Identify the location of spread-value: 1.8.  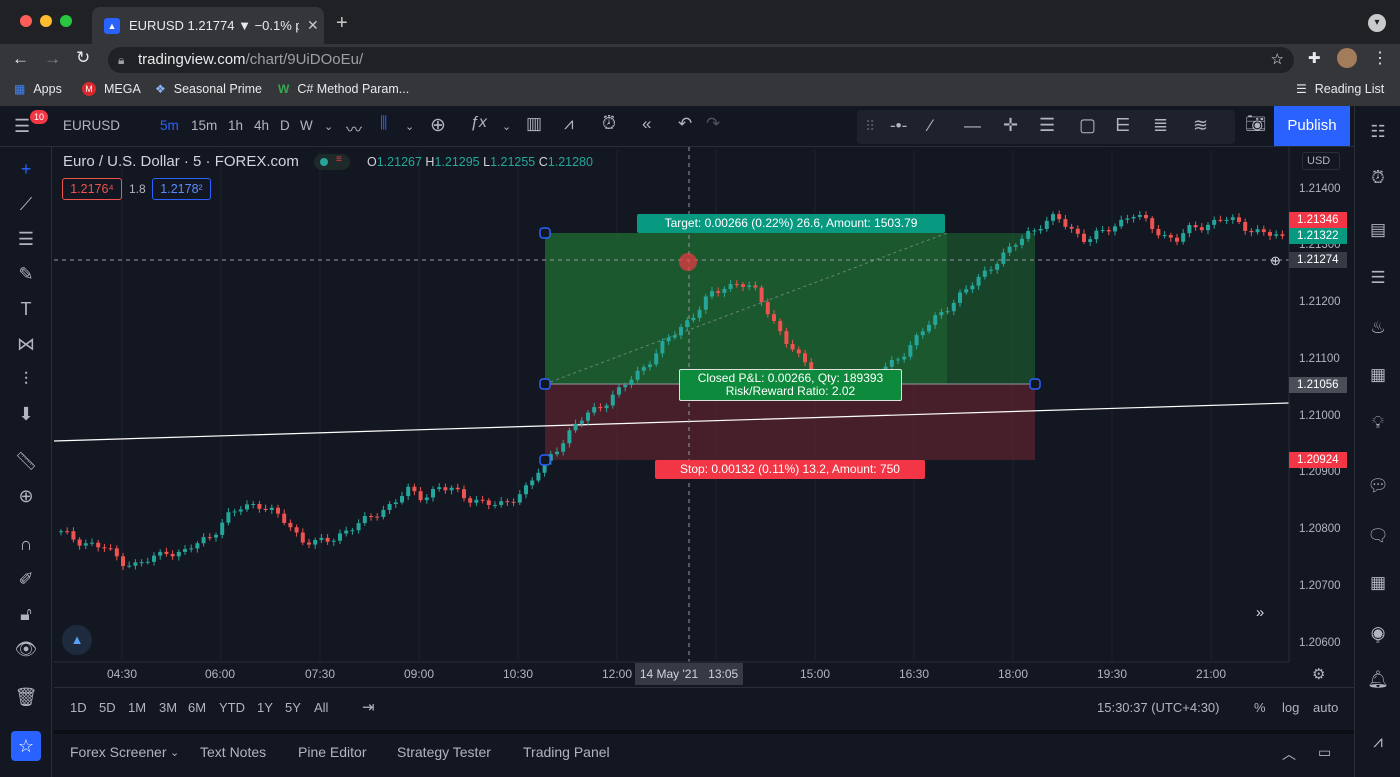
(137, 189).